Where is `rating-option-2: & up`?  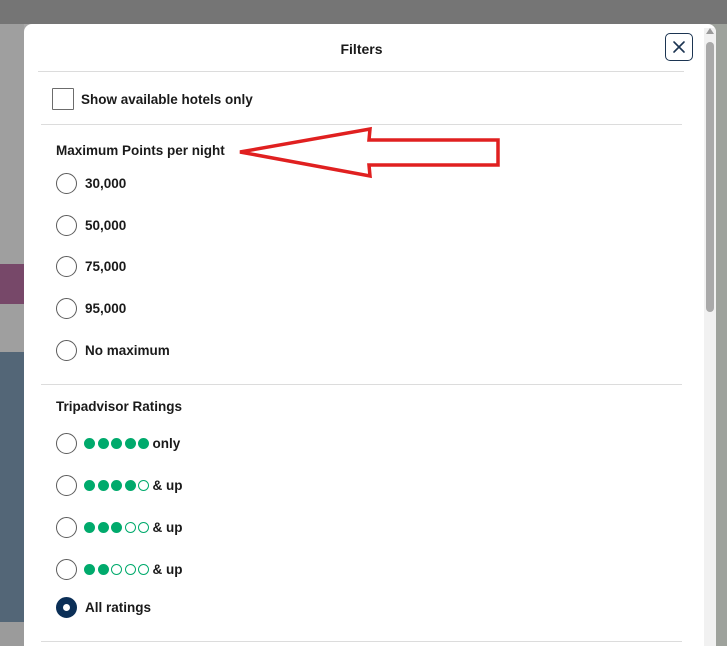
rating-option-2: & up is located at coordinates (119, 569).